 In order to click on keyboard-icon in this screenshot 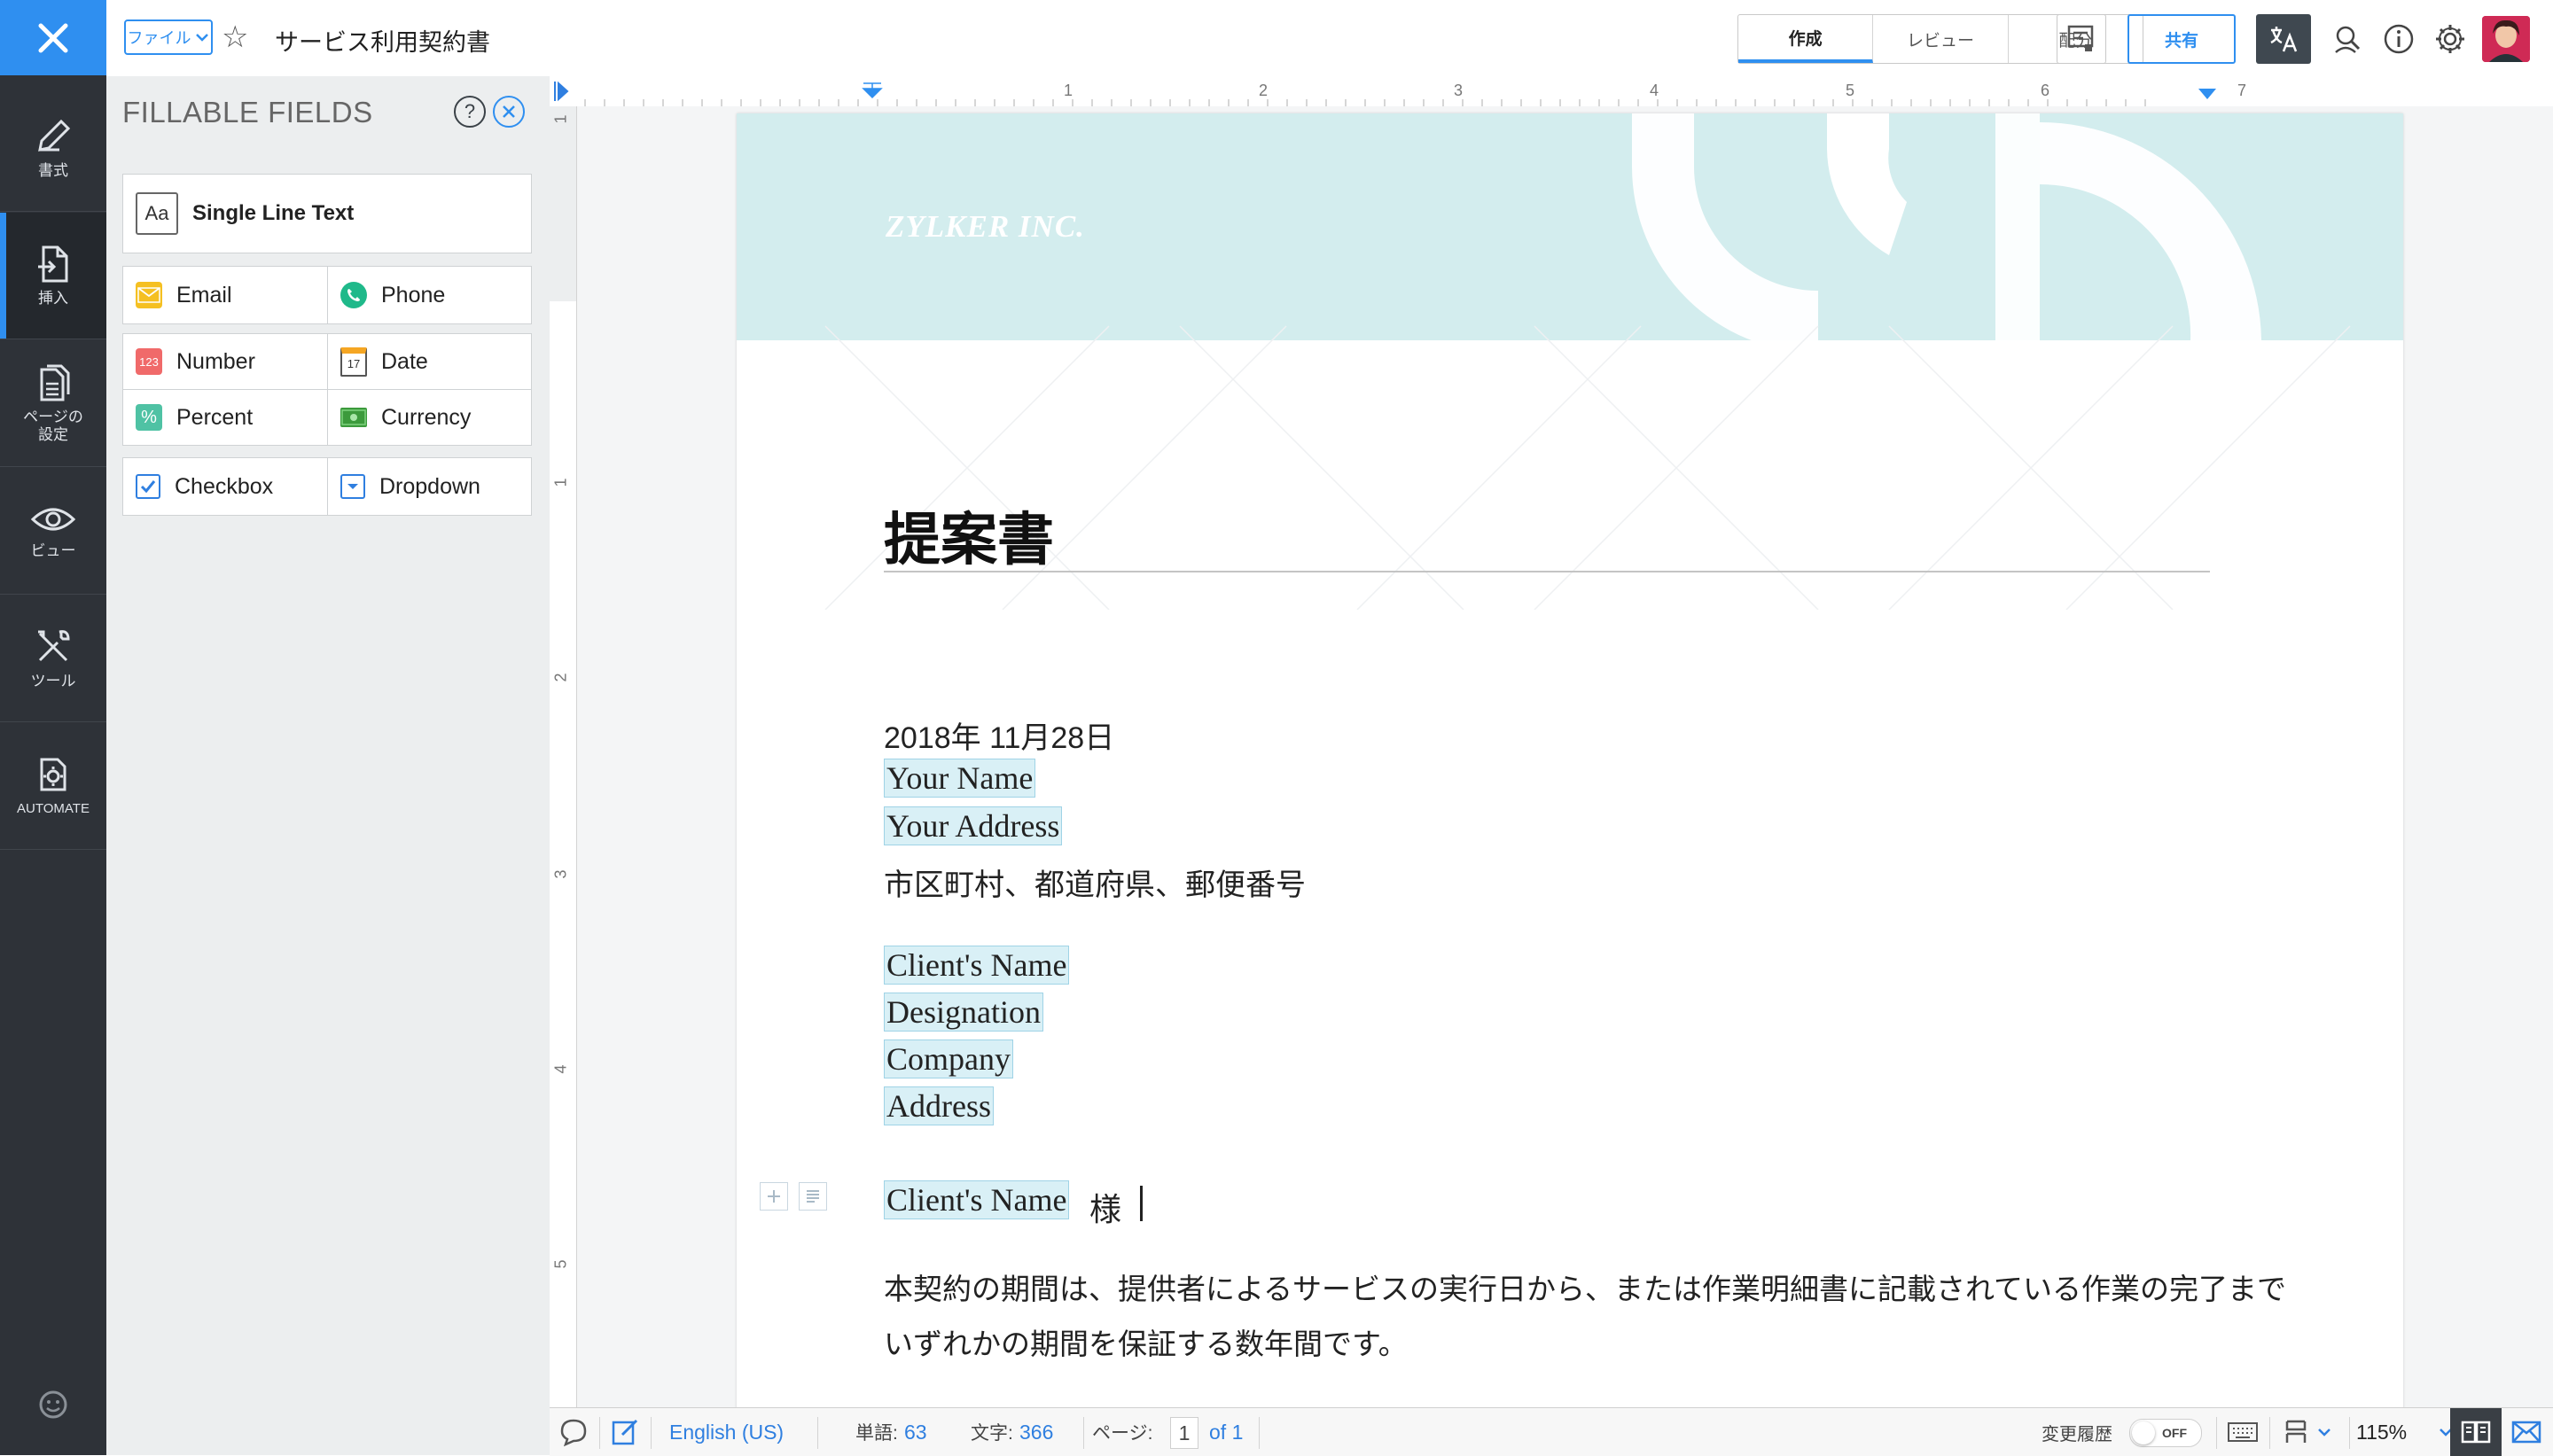, I will do `click(2243, 1432)`.